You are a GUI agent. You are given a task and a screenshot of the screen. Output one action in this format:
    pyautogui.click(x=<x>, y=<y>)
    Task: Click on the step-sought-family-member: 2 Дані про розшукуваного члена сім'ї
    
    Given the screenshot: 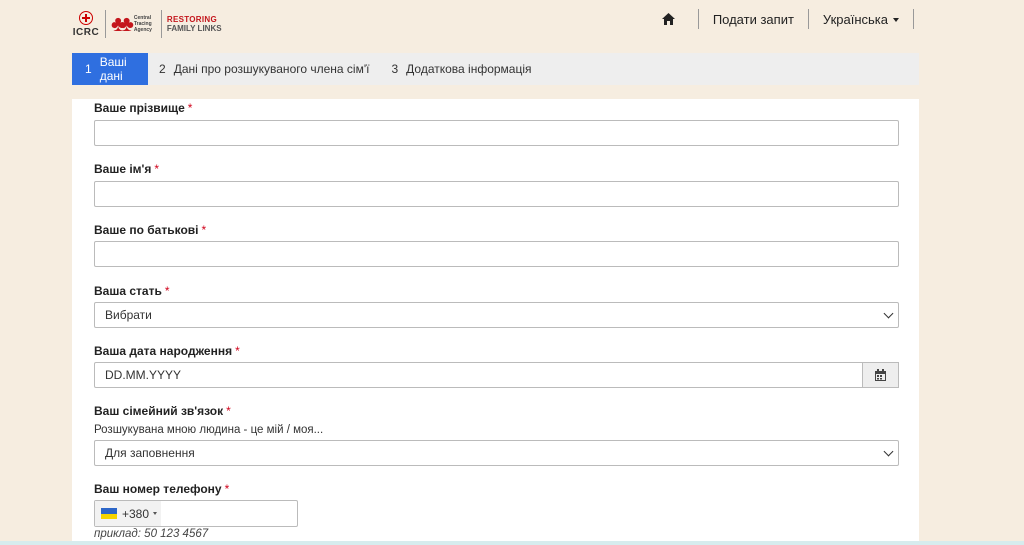 What is the action you would take?
    pyautogui.click(x=264, y=69)
    